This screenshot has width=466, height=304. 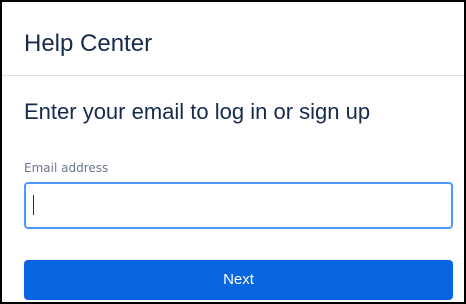 I want to click on header-divider, so click(x=233, y=75).